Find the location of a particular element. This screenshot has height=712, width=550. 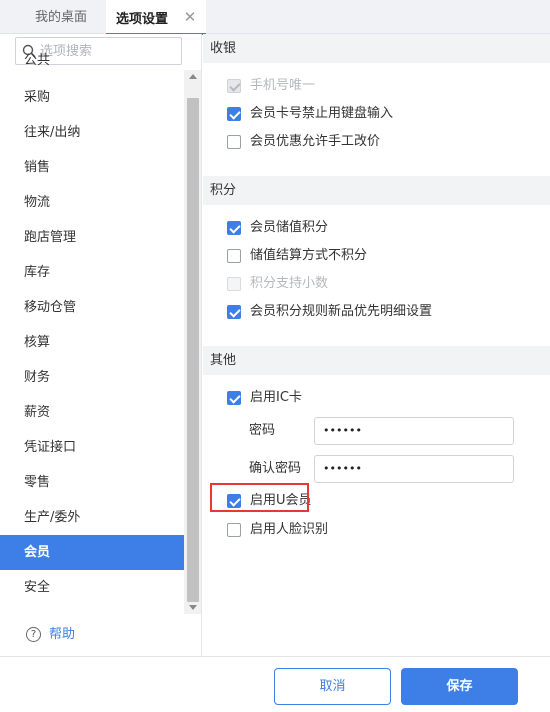

close-icon: ✕ is located at coordinates (190, 17).